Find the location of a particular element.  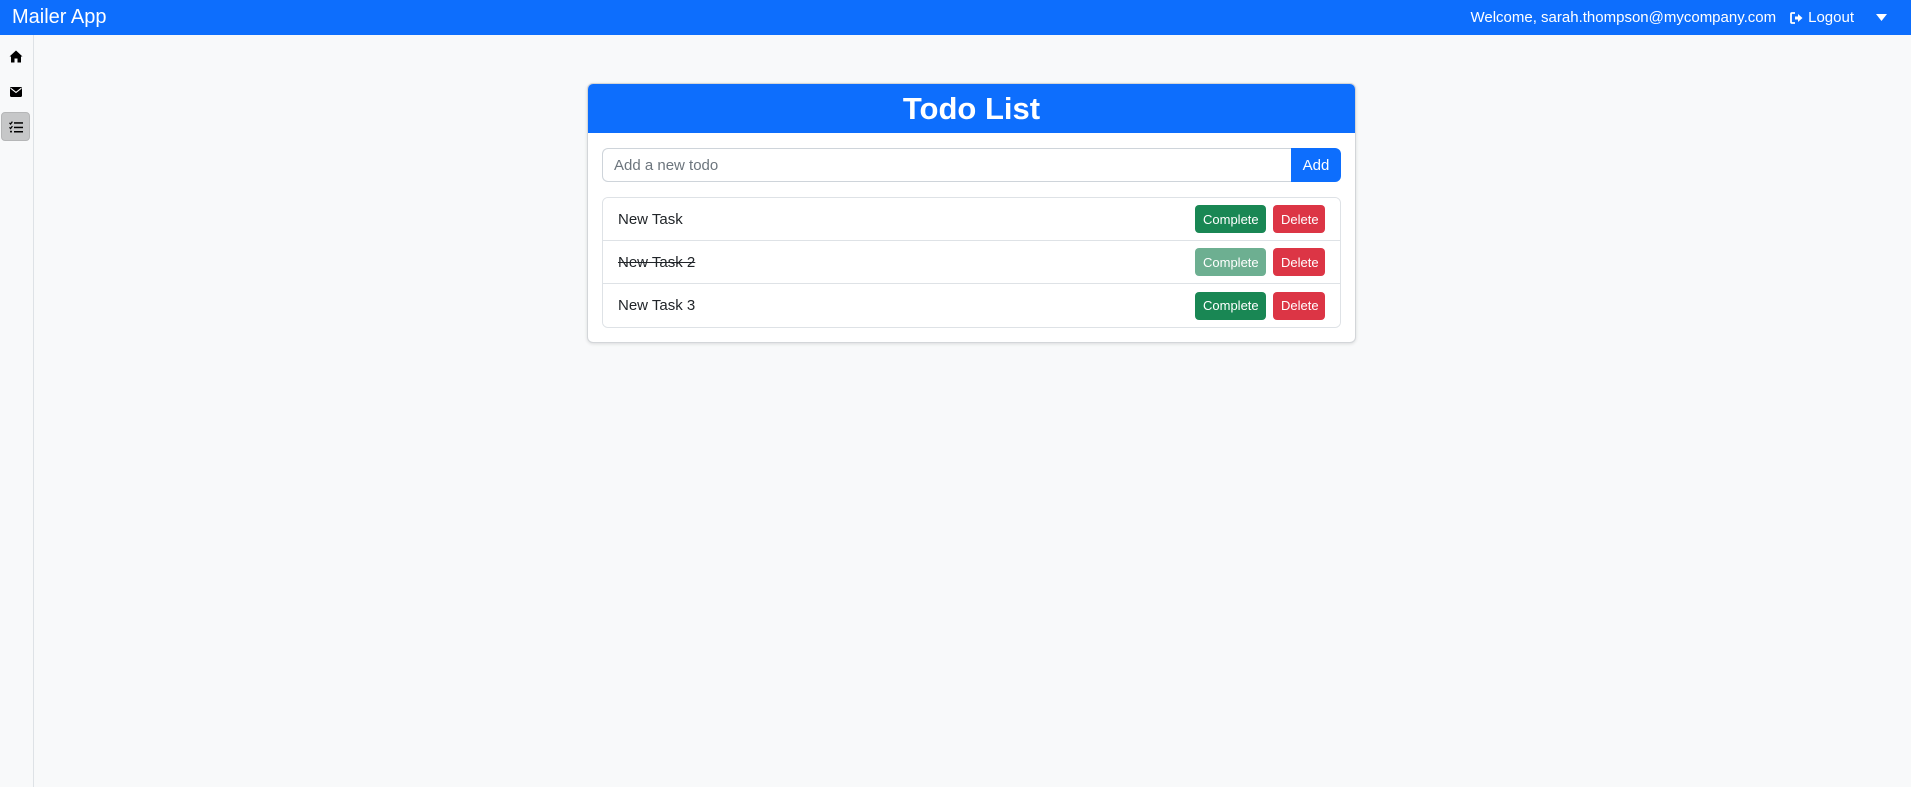

app-brand: Mailer App is located at coordinates (59, 17).